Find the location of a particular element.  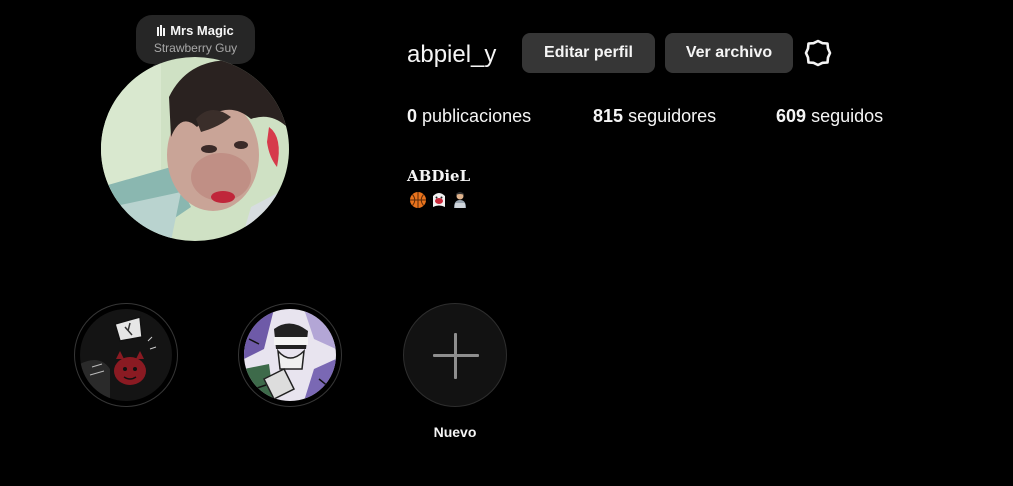

following-count: 609 is located at coordinates (791, 116).